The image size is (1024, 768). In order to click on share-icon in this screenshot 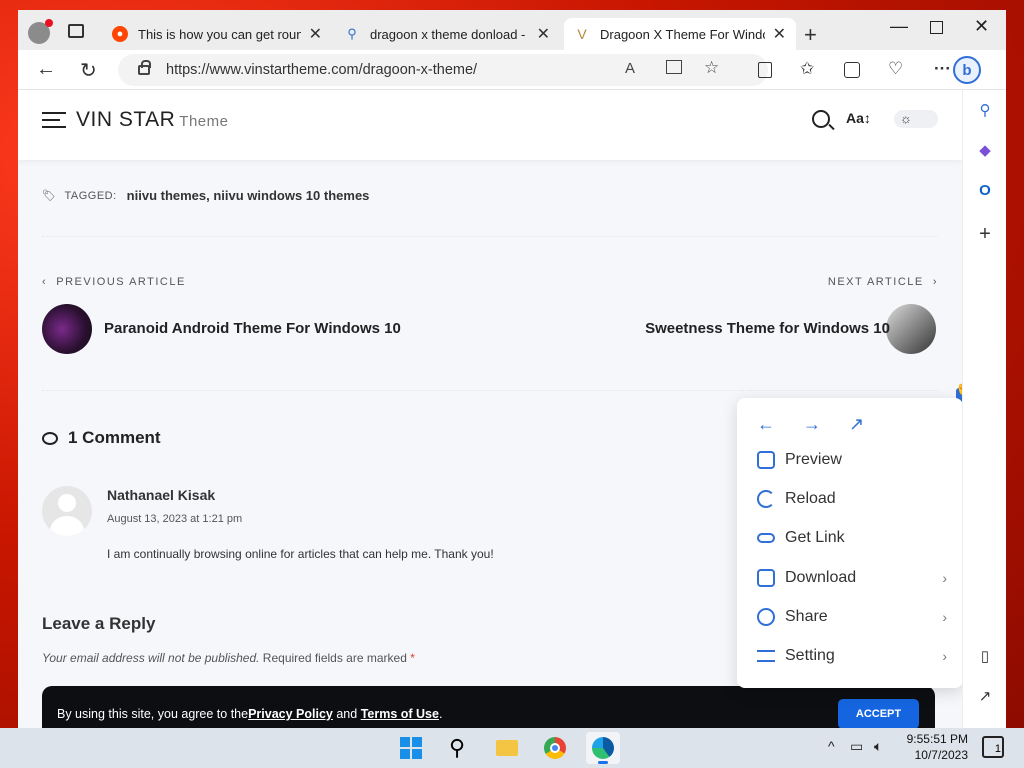, I will do `click(766, 617)`.